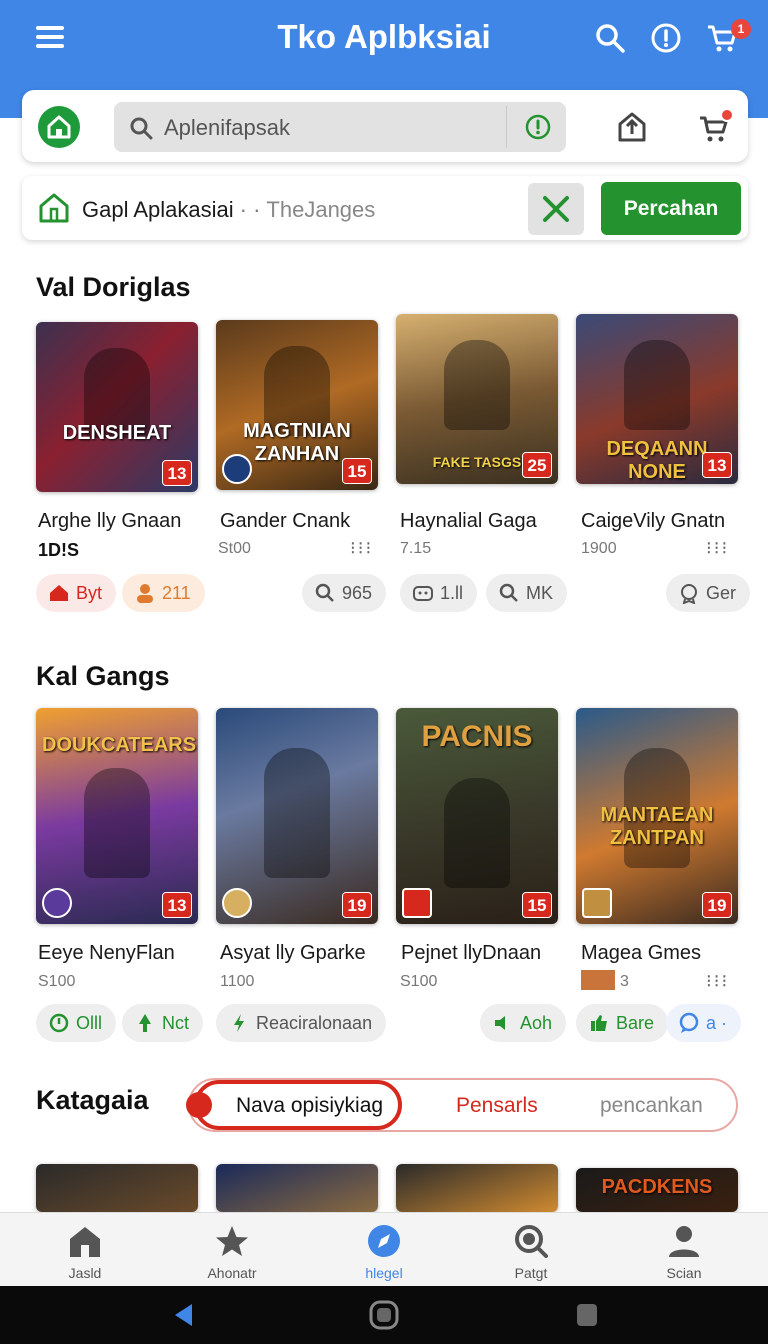  Describe the element at coordinates (59, 550) in the screenshot. I see `game-price: 1D!S` at that location.